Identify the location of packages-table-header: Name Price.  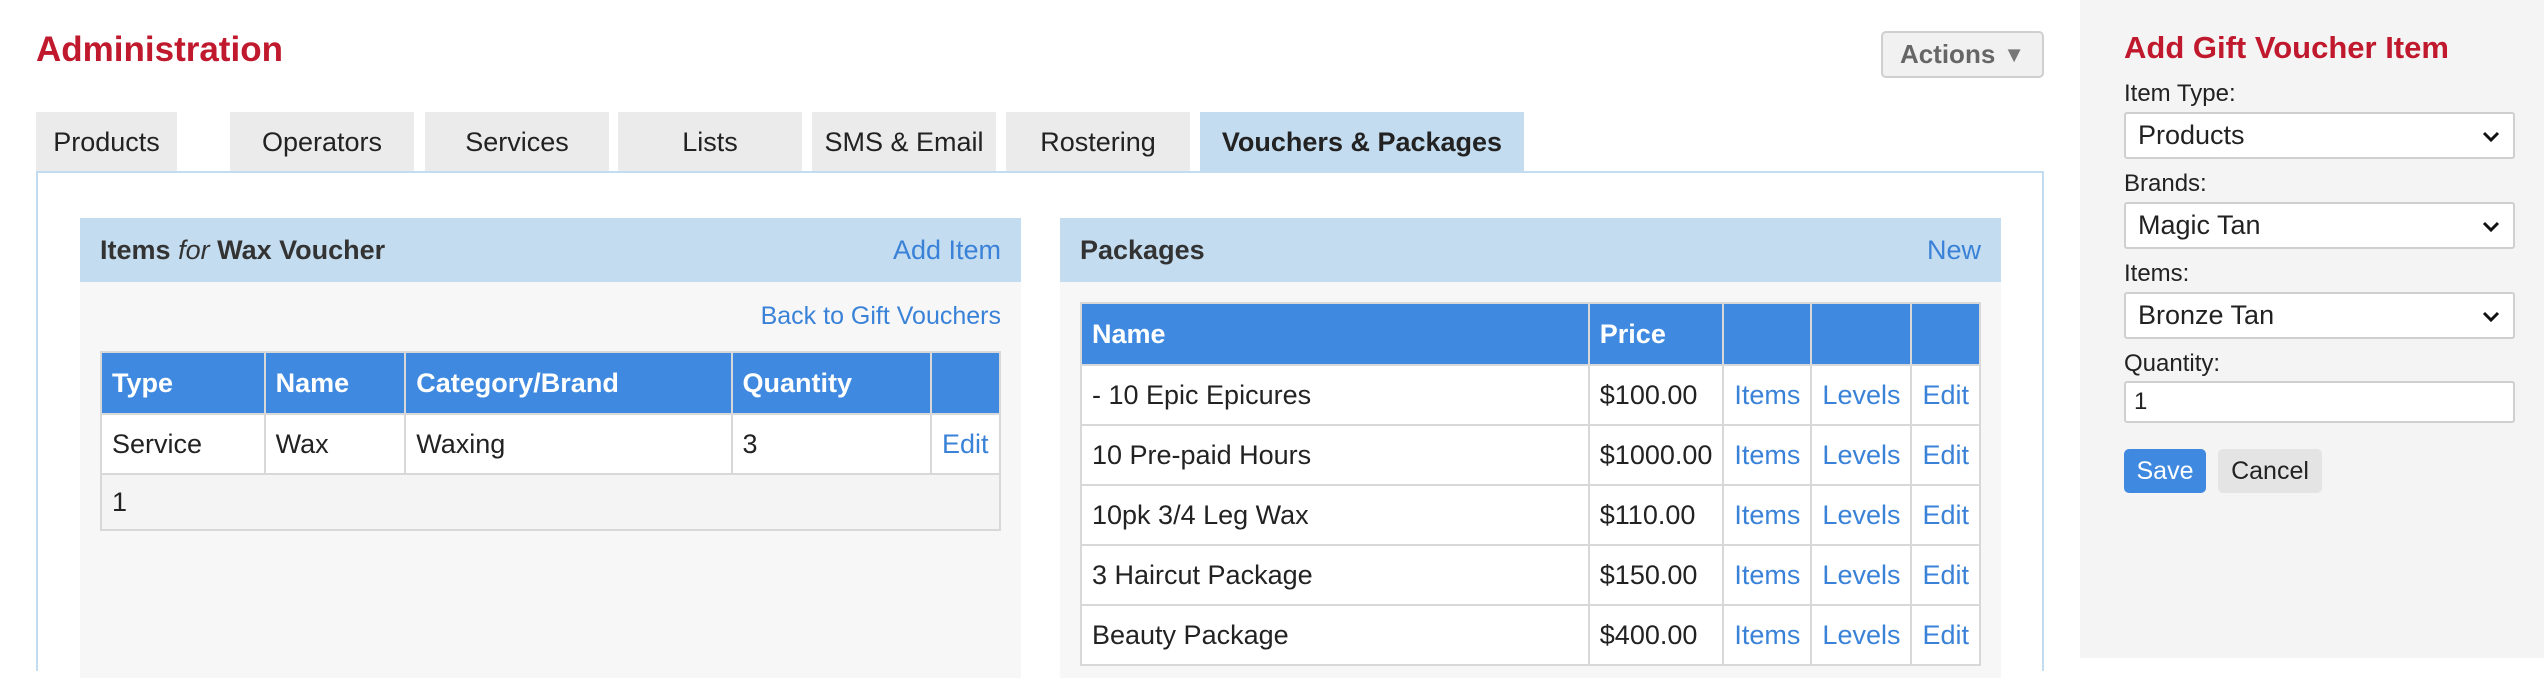
(1530, 334).